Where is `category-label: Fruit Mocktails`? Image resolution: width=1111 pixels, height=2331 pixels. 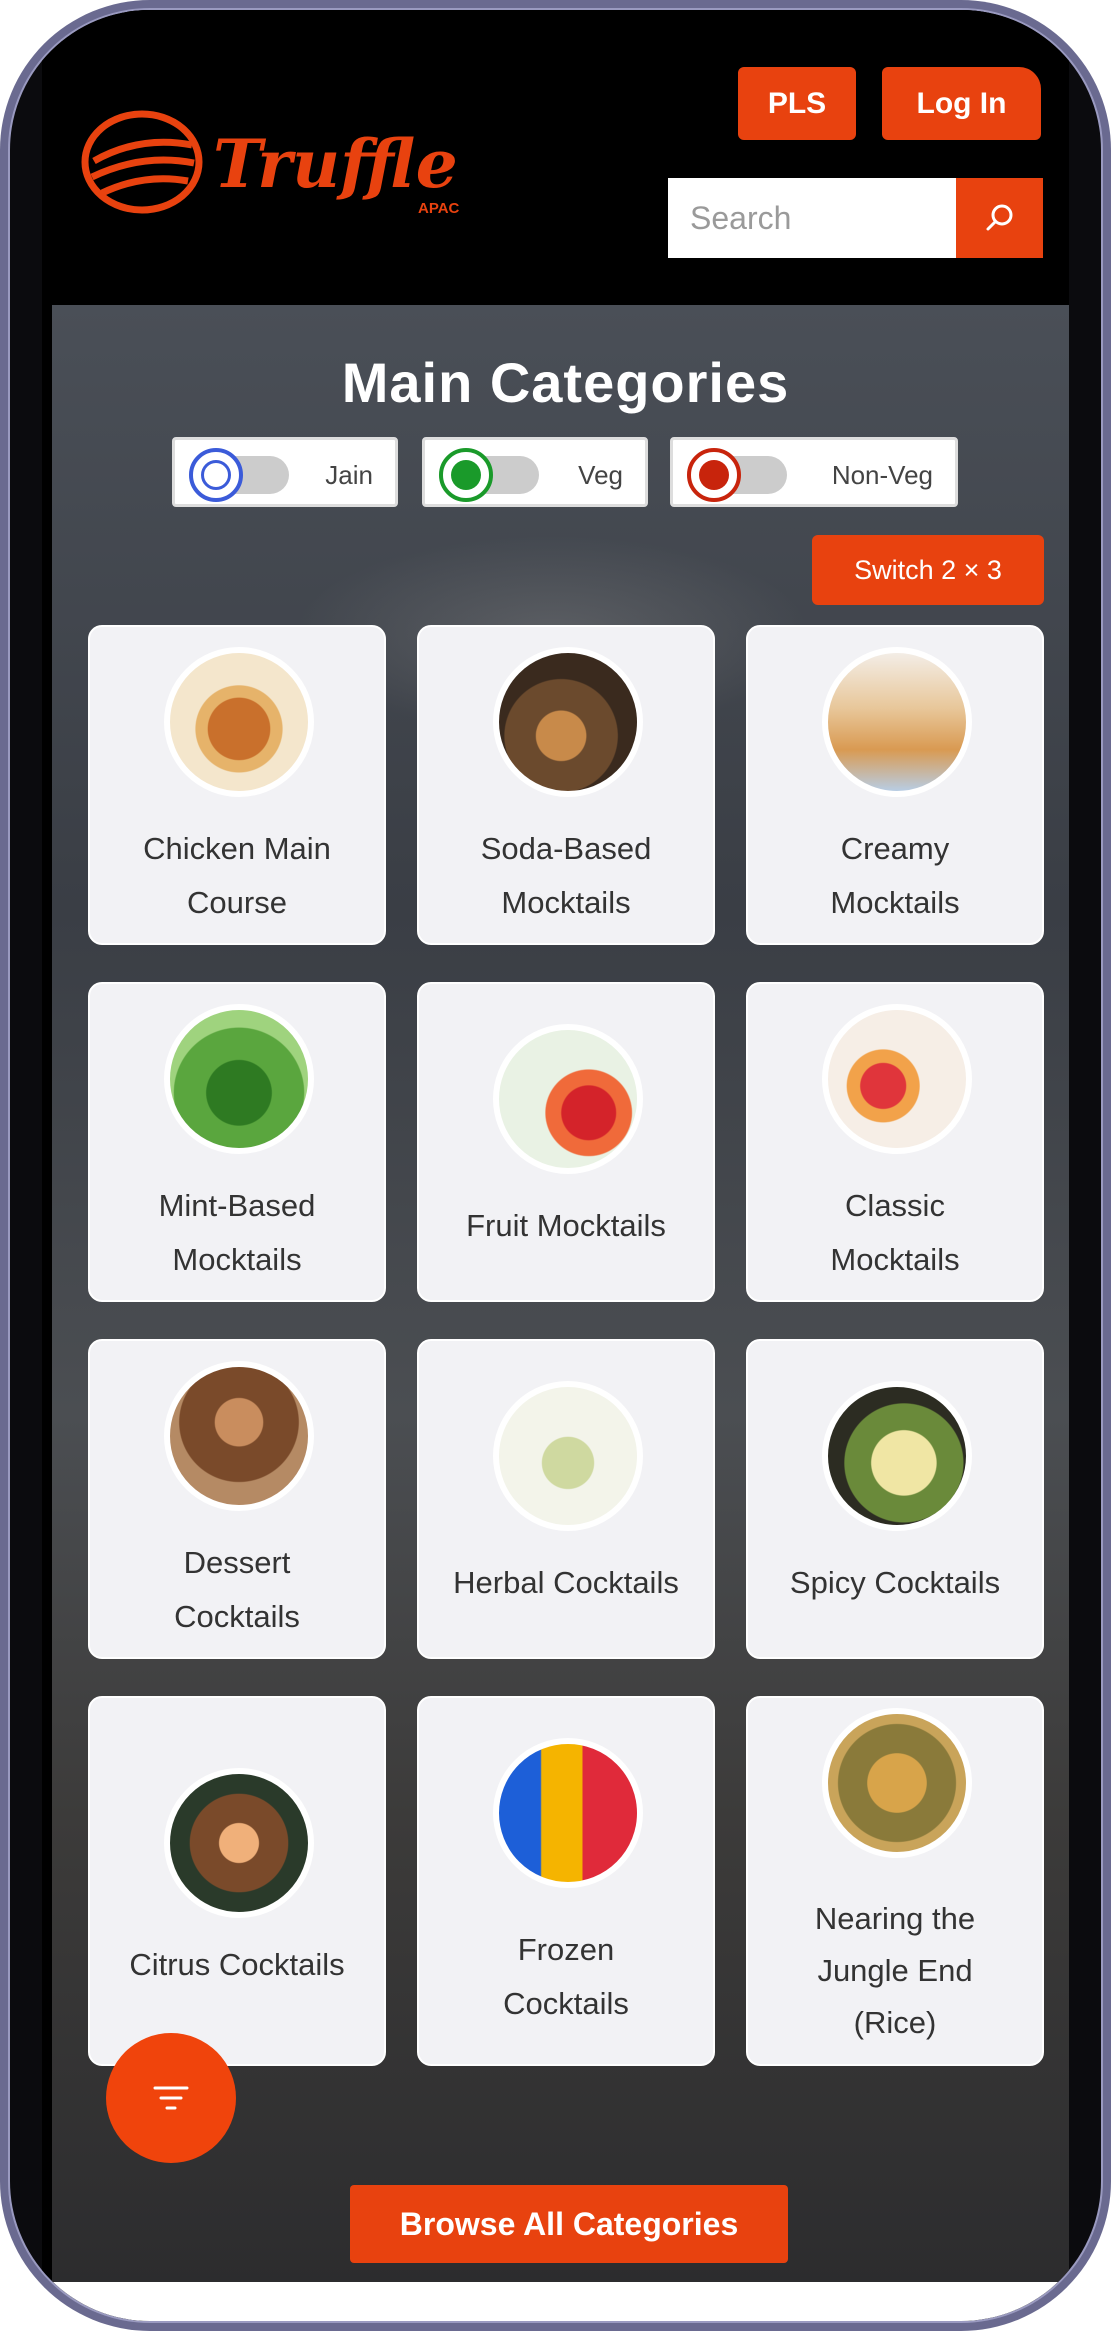 category-label: Fruit Mocktails is located at coordinates (566, 1225).